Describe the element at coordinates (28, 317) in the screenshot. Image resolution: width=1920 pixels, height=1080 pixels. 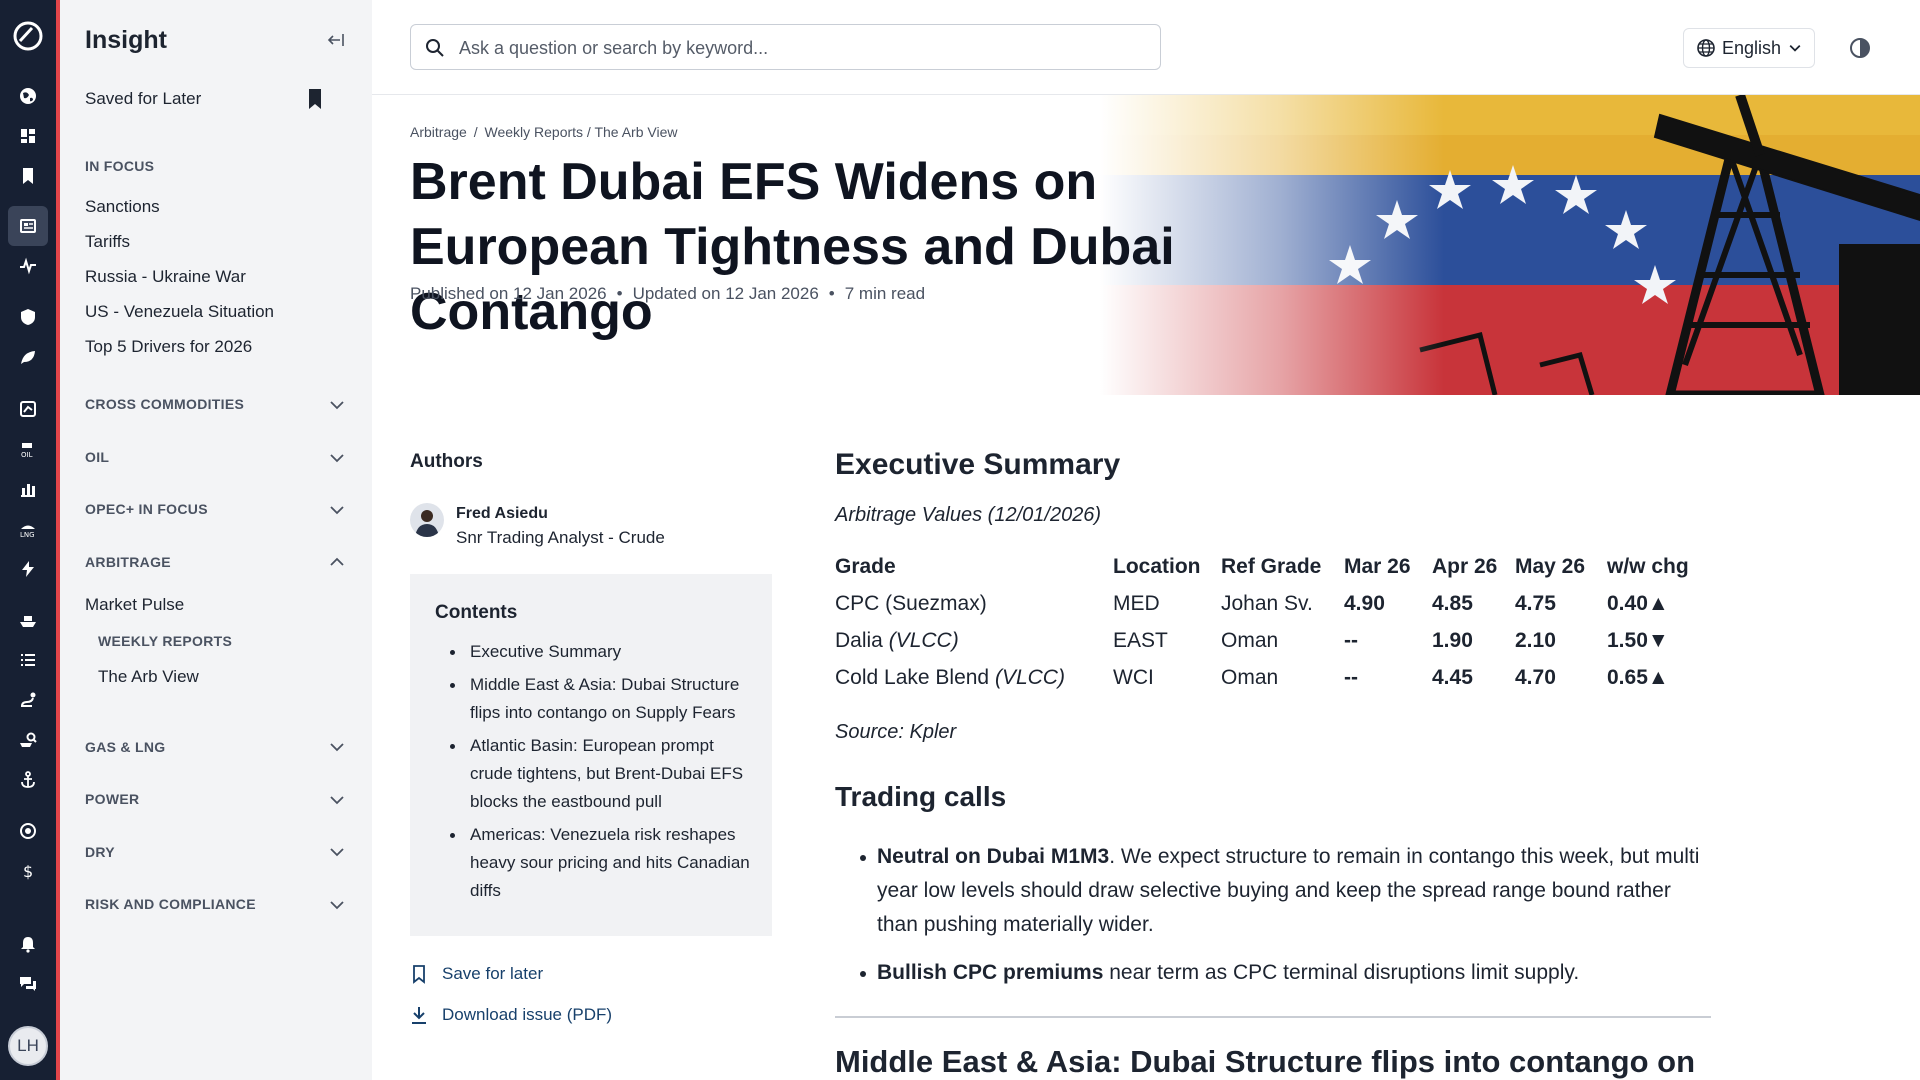
I see `shield-icon` at that location.